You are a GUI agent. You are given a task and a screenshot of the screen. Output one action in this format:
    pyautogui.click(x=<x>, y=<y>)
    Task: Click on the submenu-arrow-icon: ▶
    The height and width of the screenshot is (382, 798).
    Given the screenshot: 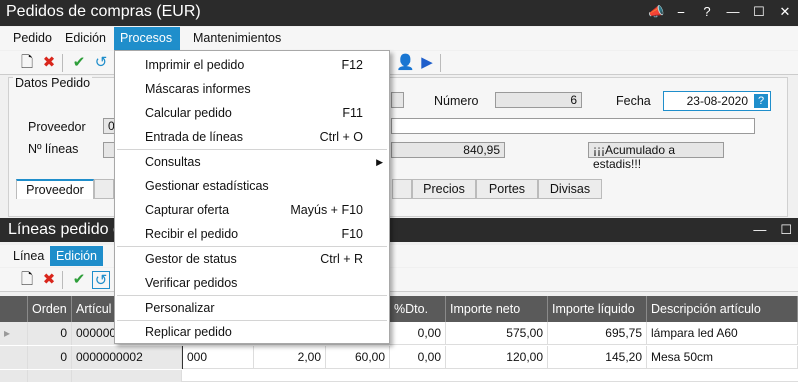 What is the action you would take?
    pyautogui.click(x=379, y=162)
    